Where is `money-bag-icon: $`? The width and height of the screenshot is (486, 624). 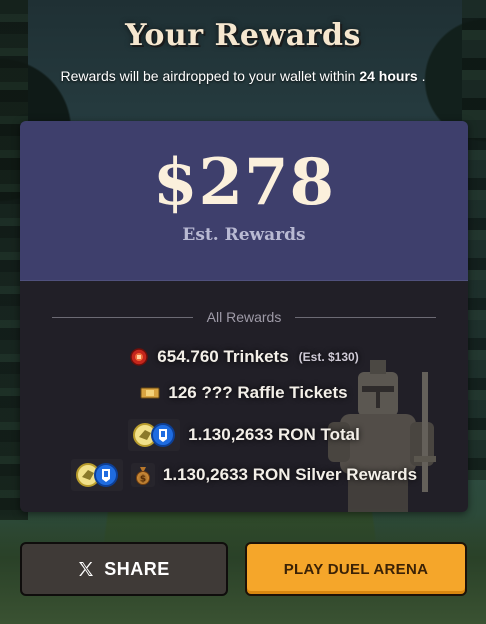
money-bag-icon: $ is located at coordinates (142, 475).